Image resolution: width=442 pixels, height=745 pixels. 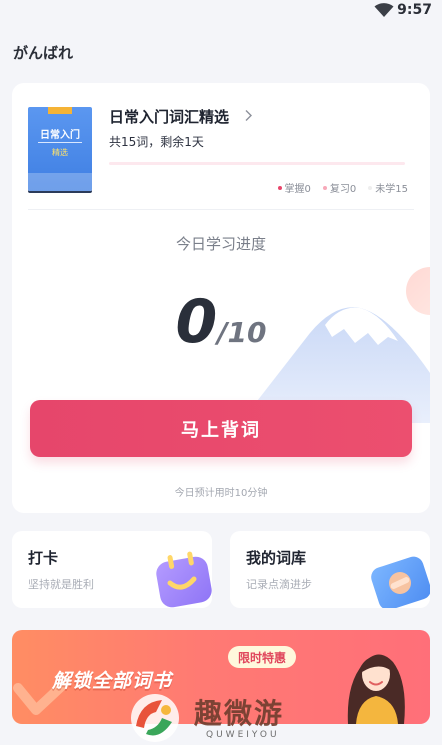 I want to click on book-progress-bar, so click(x=257, y=163).